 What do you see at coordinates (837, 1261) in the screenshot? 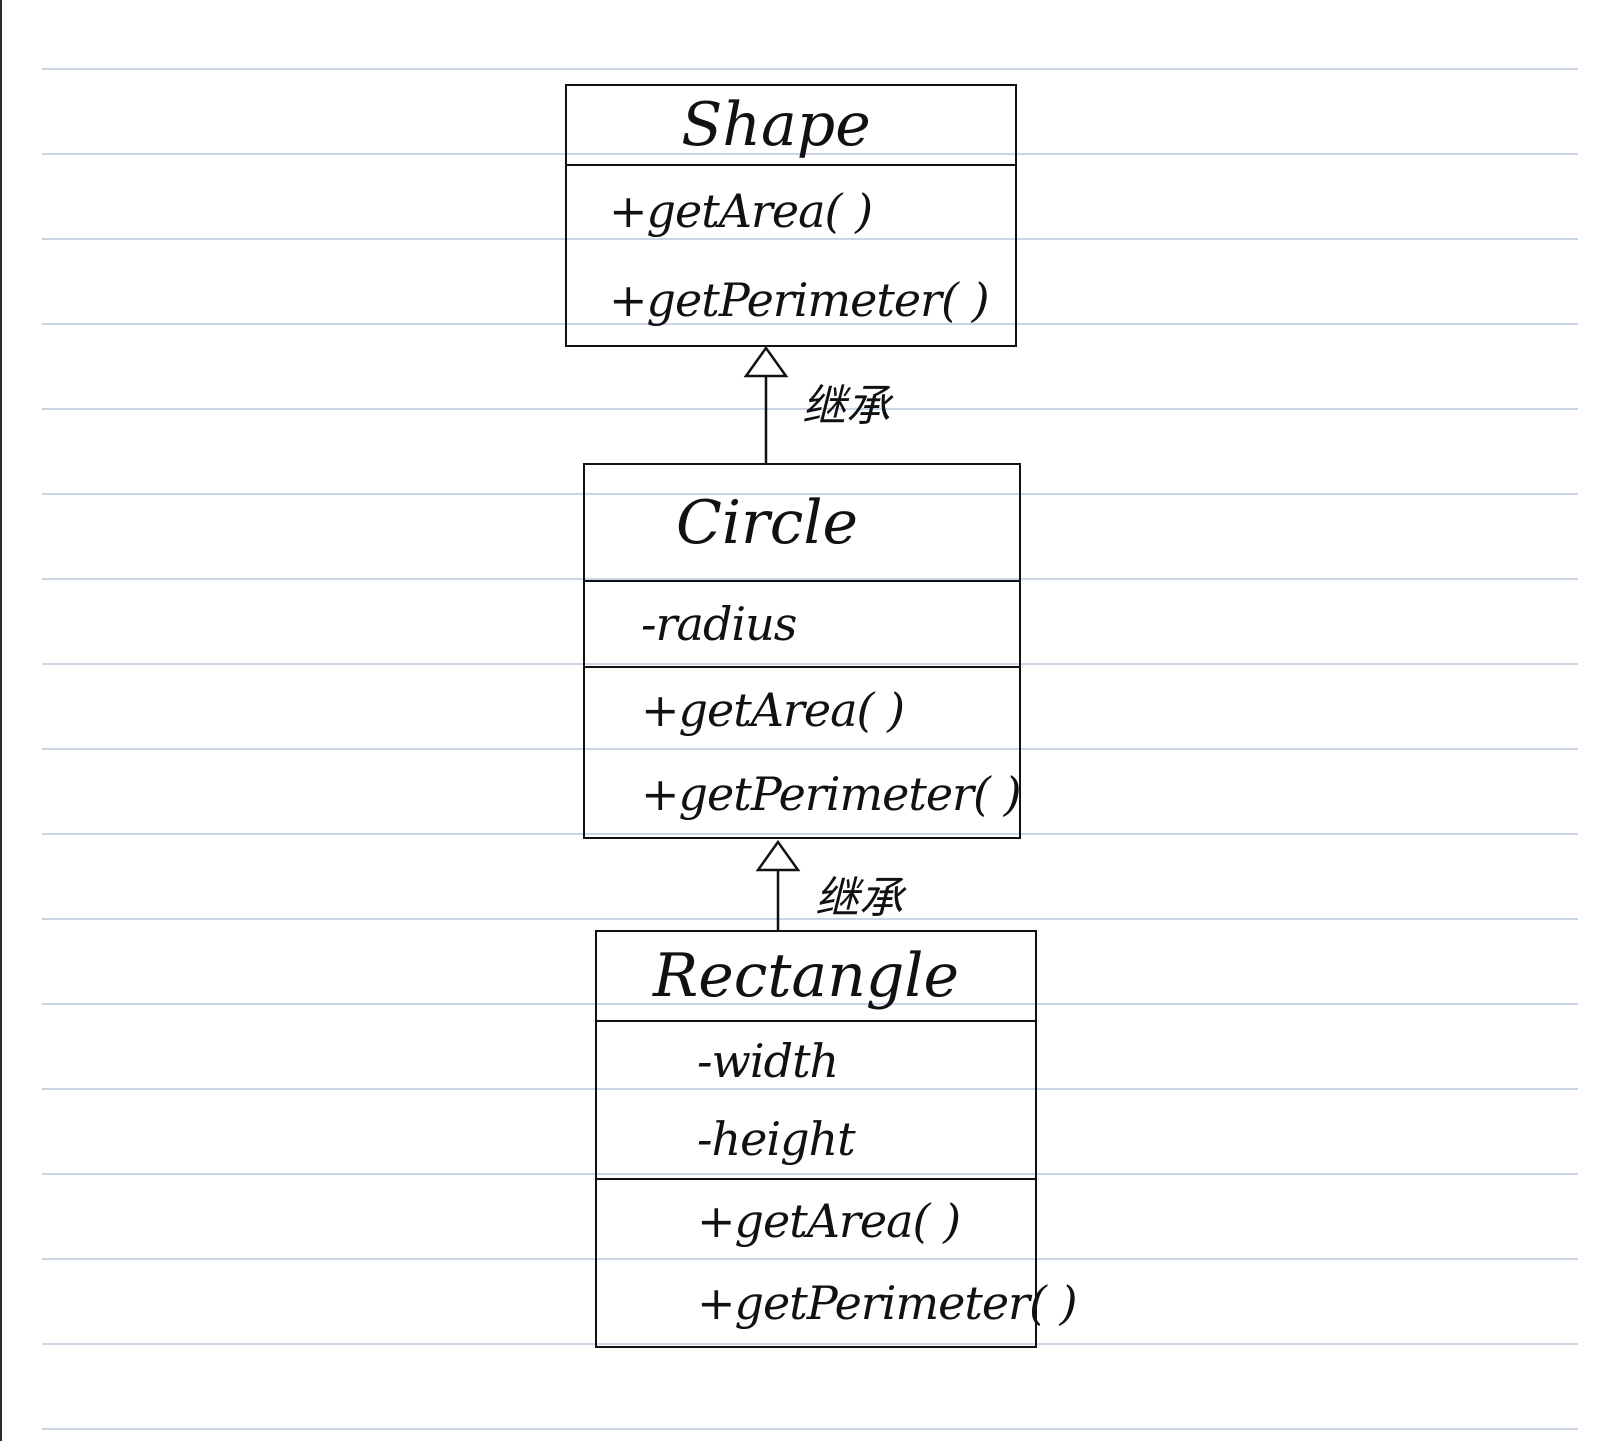
I see `methods-compartment-rectangle: +getArea( ) +getPerimeter( )` at bounding box center [837, 1261].